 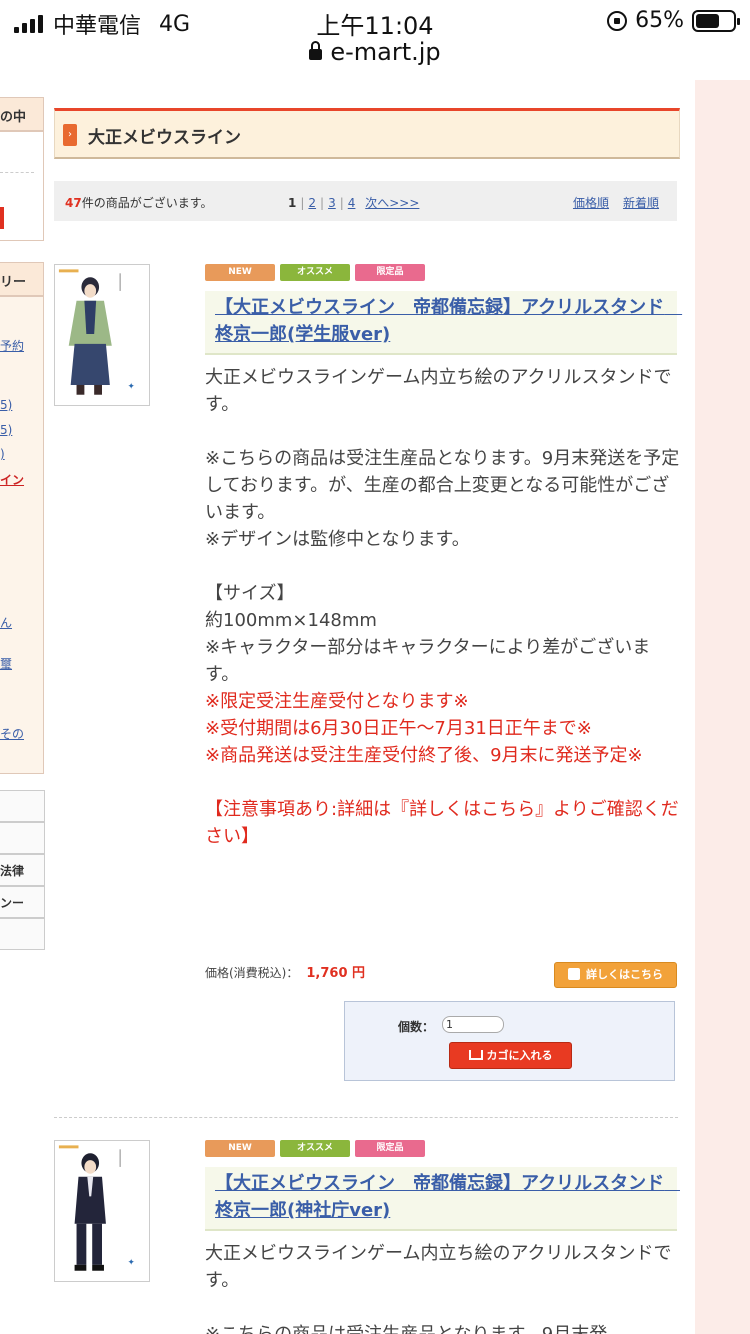 I want to click on details-button-label: 詳しくはこちら, so click(x=624, y=974).